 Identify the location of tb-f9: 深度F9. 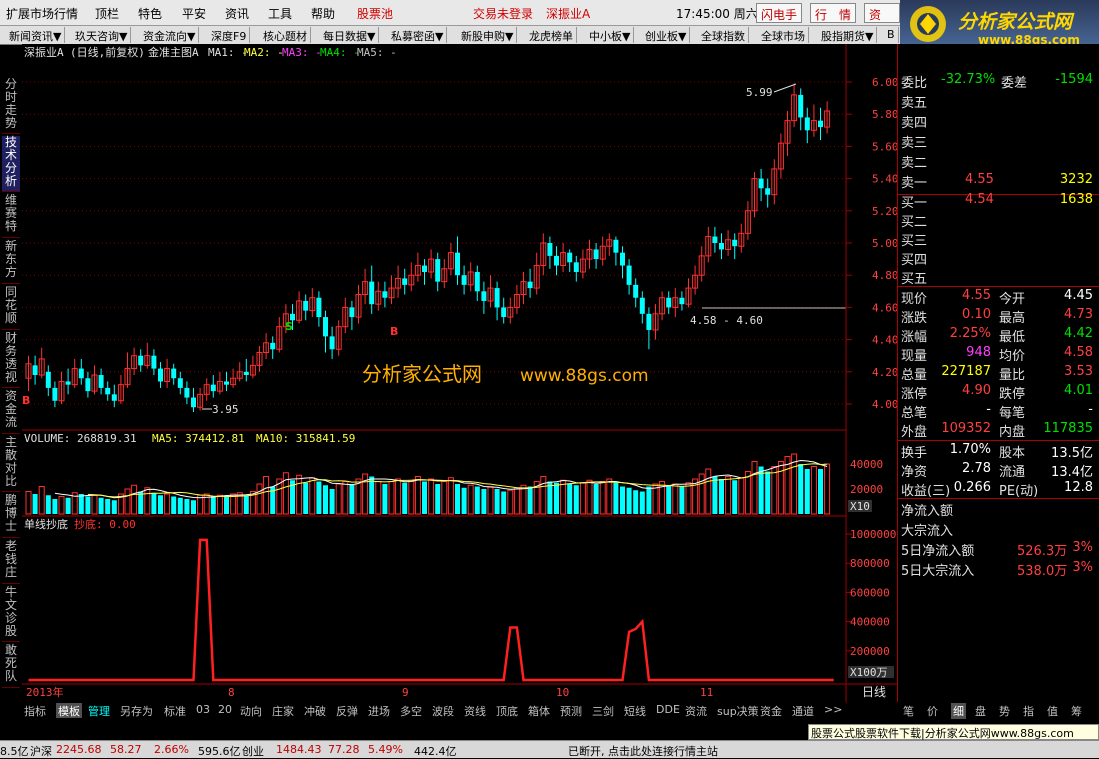
(229, 35).